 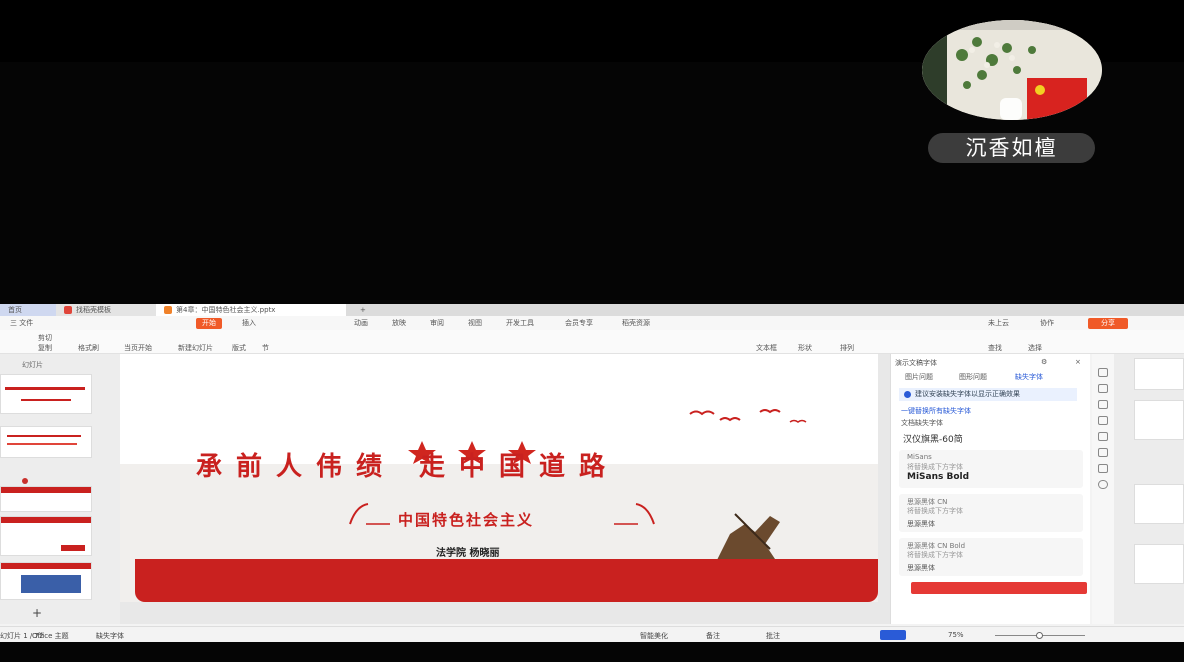 What do you see at coordinates (32, 365) in the screenshot?
I see `thumbnails-label: 幻灯片` at bounding box center [32, 365].